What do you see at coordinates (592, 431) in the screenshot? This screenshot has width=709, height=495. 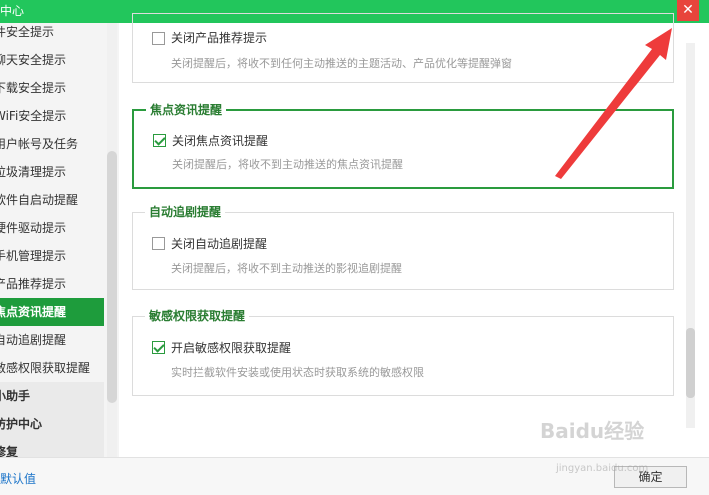 I see `watermark-logo: Baidu经验` at bounding box center [592, 431].